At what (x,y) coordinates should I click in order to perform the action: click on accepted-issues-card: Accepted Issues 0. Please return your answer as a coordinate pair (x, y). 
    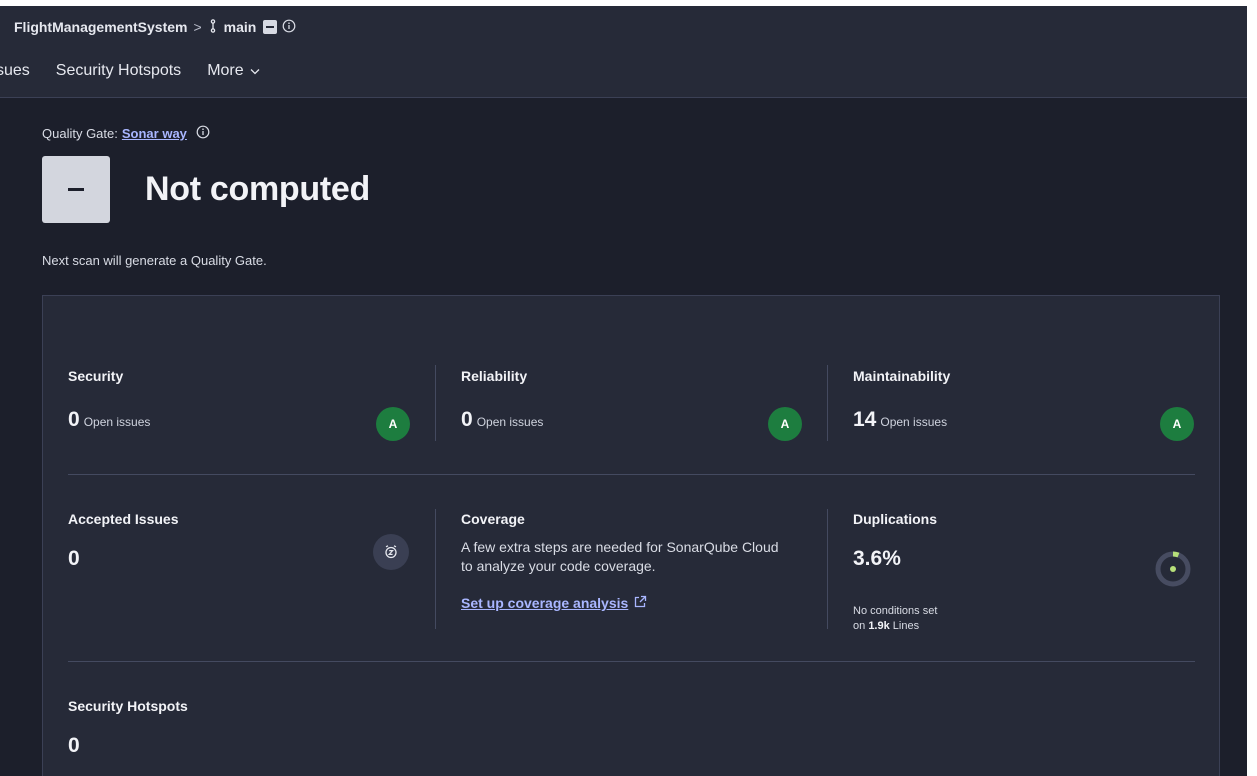
    Looking at the image, I should click on (240, 571).